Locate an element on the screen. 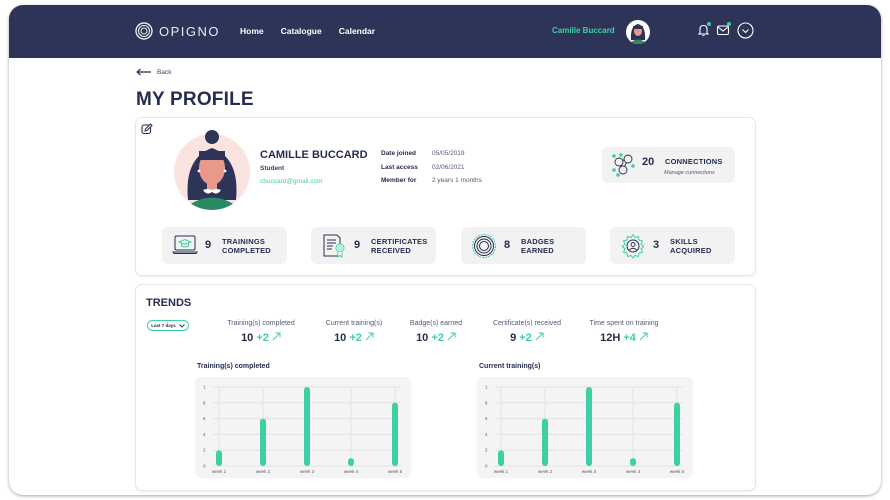  user-menu-toggle is located at coordinates (745, 33).